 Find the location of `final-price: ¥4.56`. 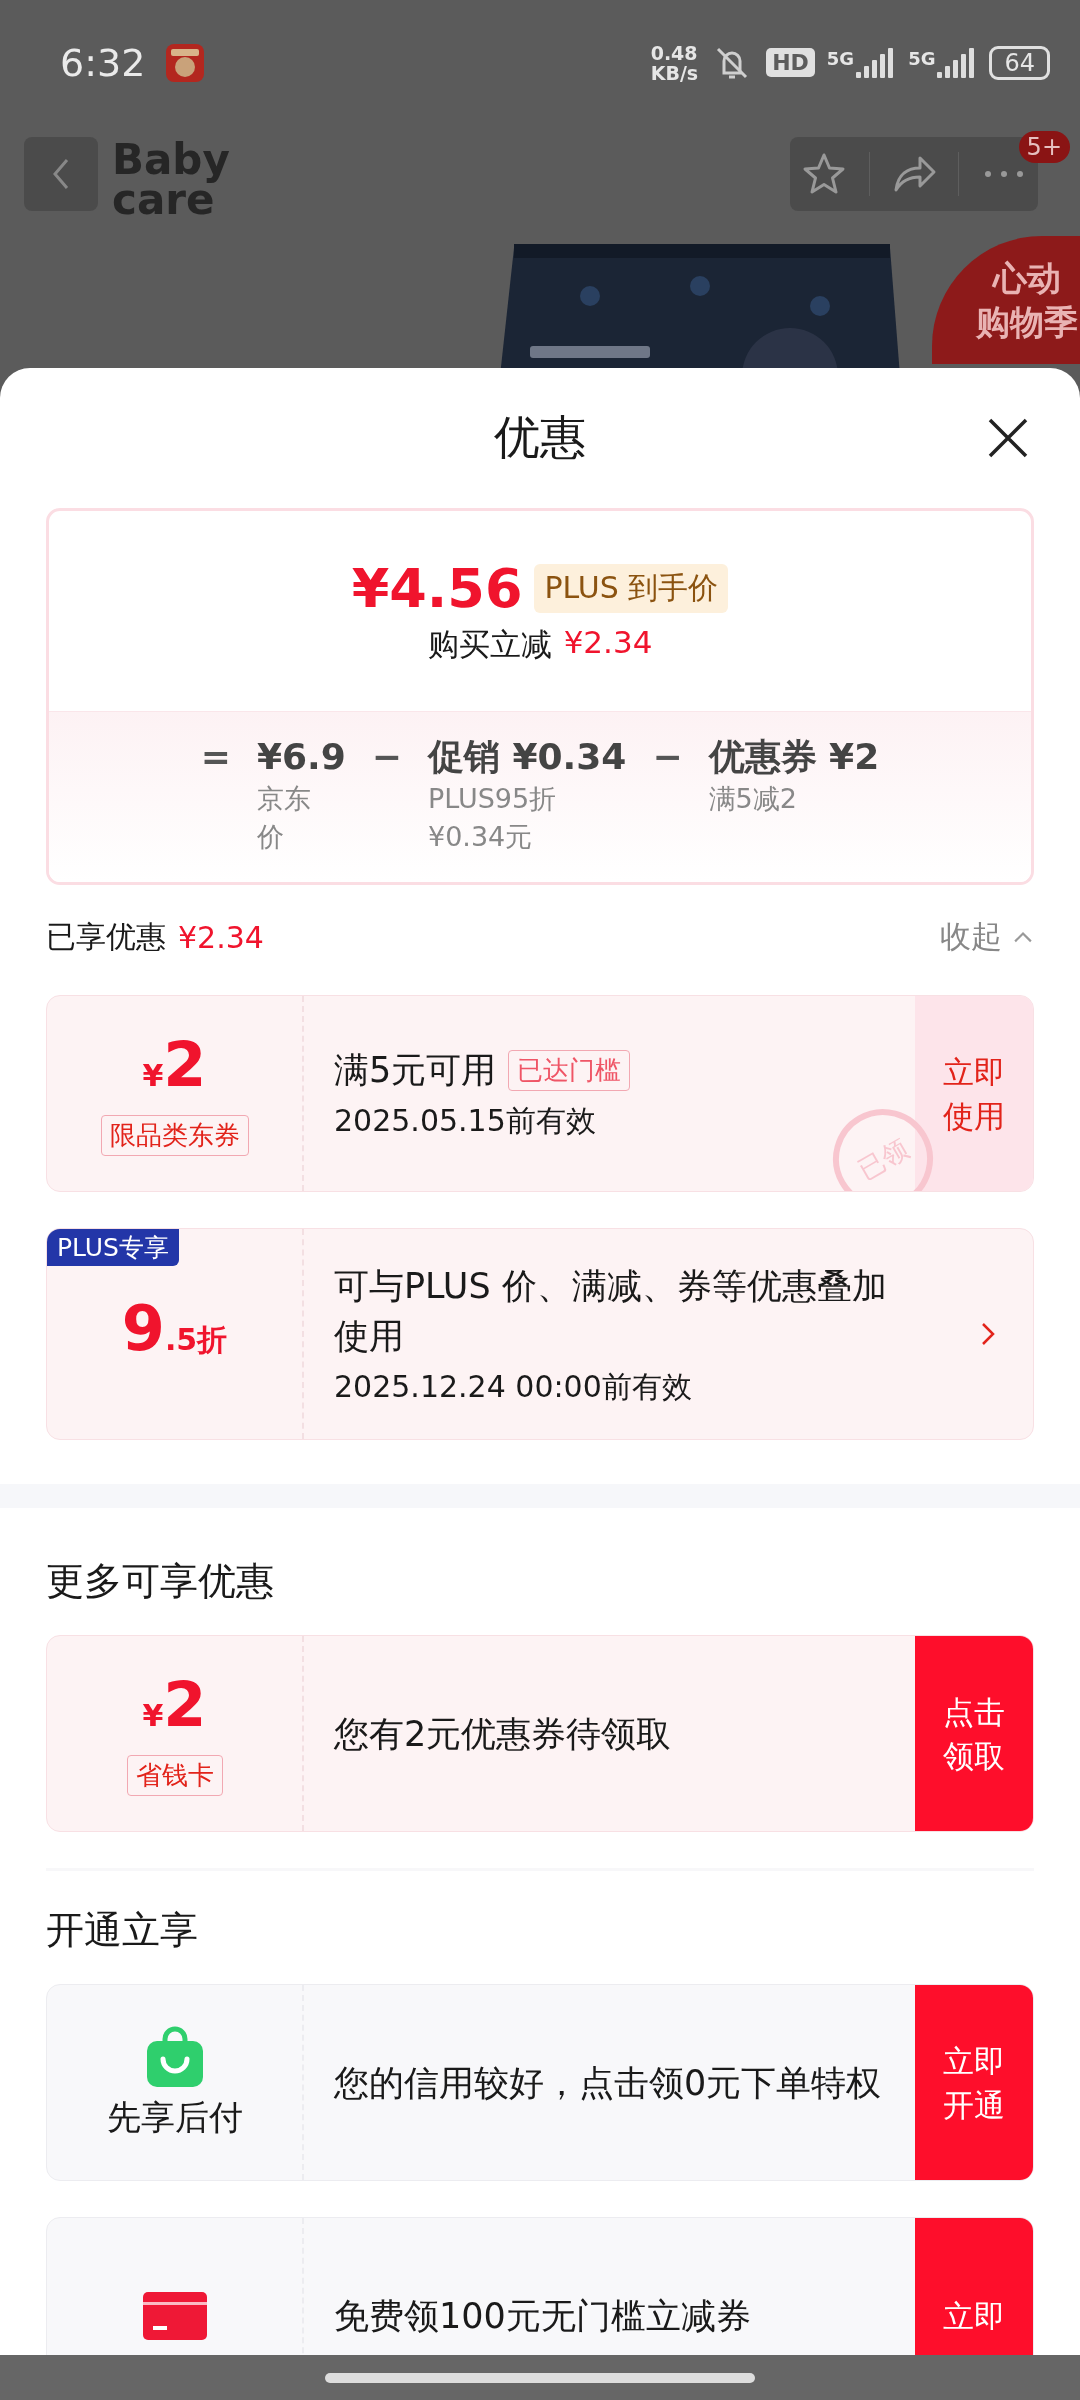

final-price: ¥4.56 is located at coordinates (437, 588).